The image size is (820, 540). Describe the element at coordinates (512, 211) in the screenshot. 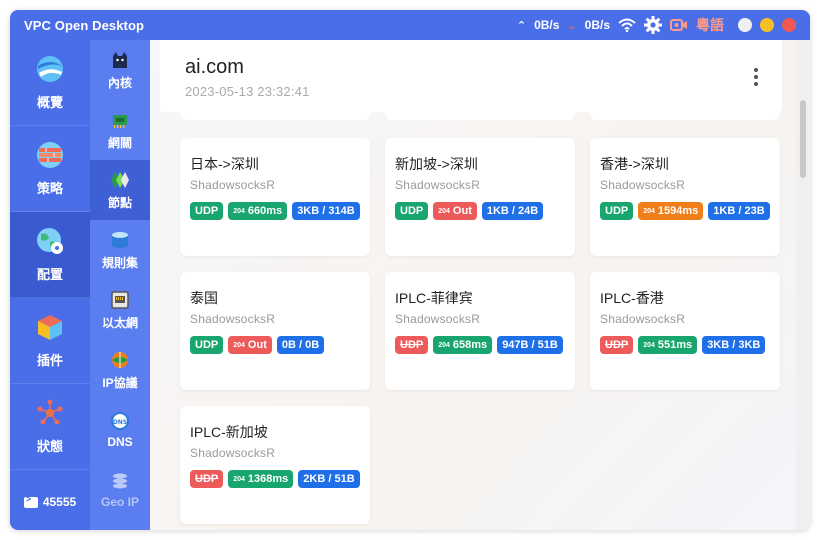

I see `traffic-badge: 1KB / 24B` at that location.